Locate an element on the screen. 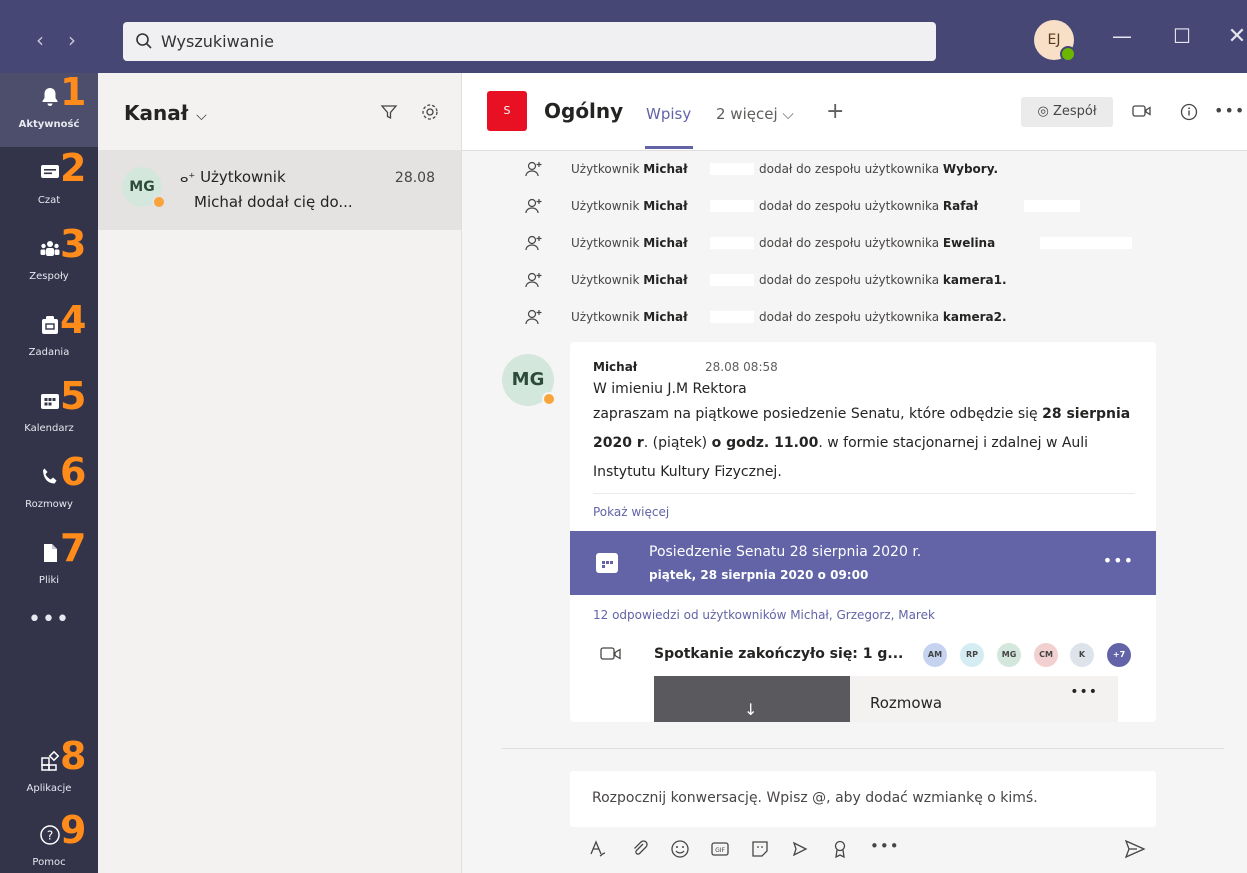  send-button is located at coordinates (1135, 851).